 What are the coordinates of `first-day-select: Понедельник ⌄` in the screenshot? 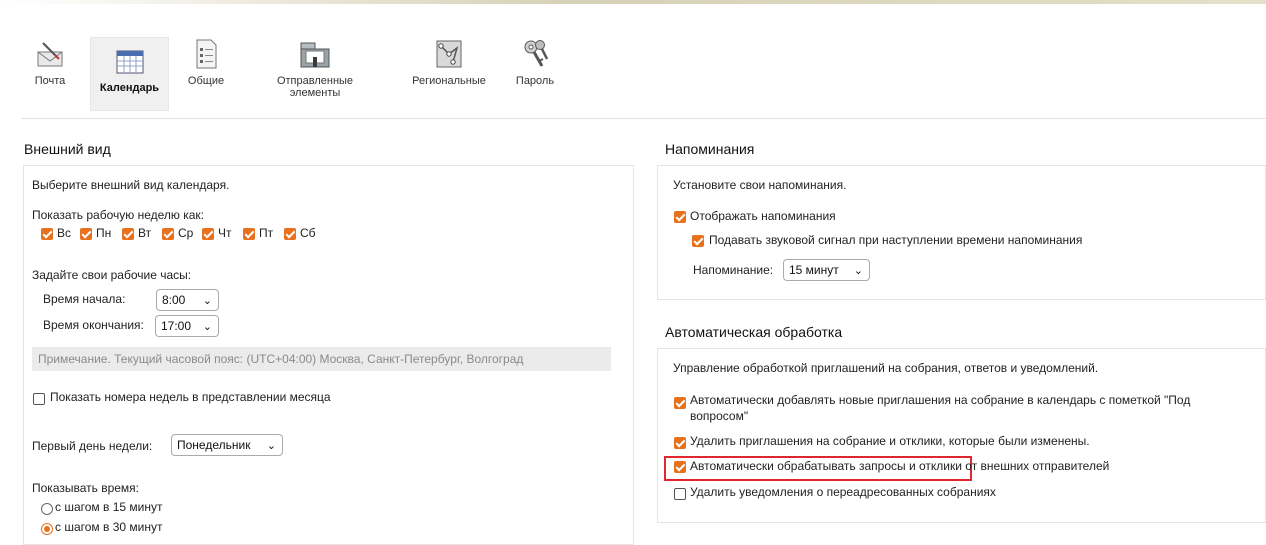 It's located at (227, 445).